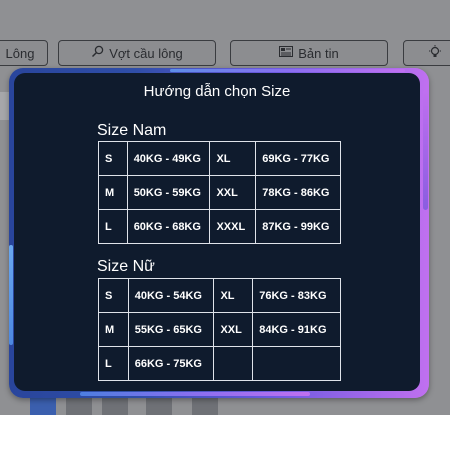 This screenshot has height=450, width=450. I want to click on modal-accent-top, so click(287, 70).